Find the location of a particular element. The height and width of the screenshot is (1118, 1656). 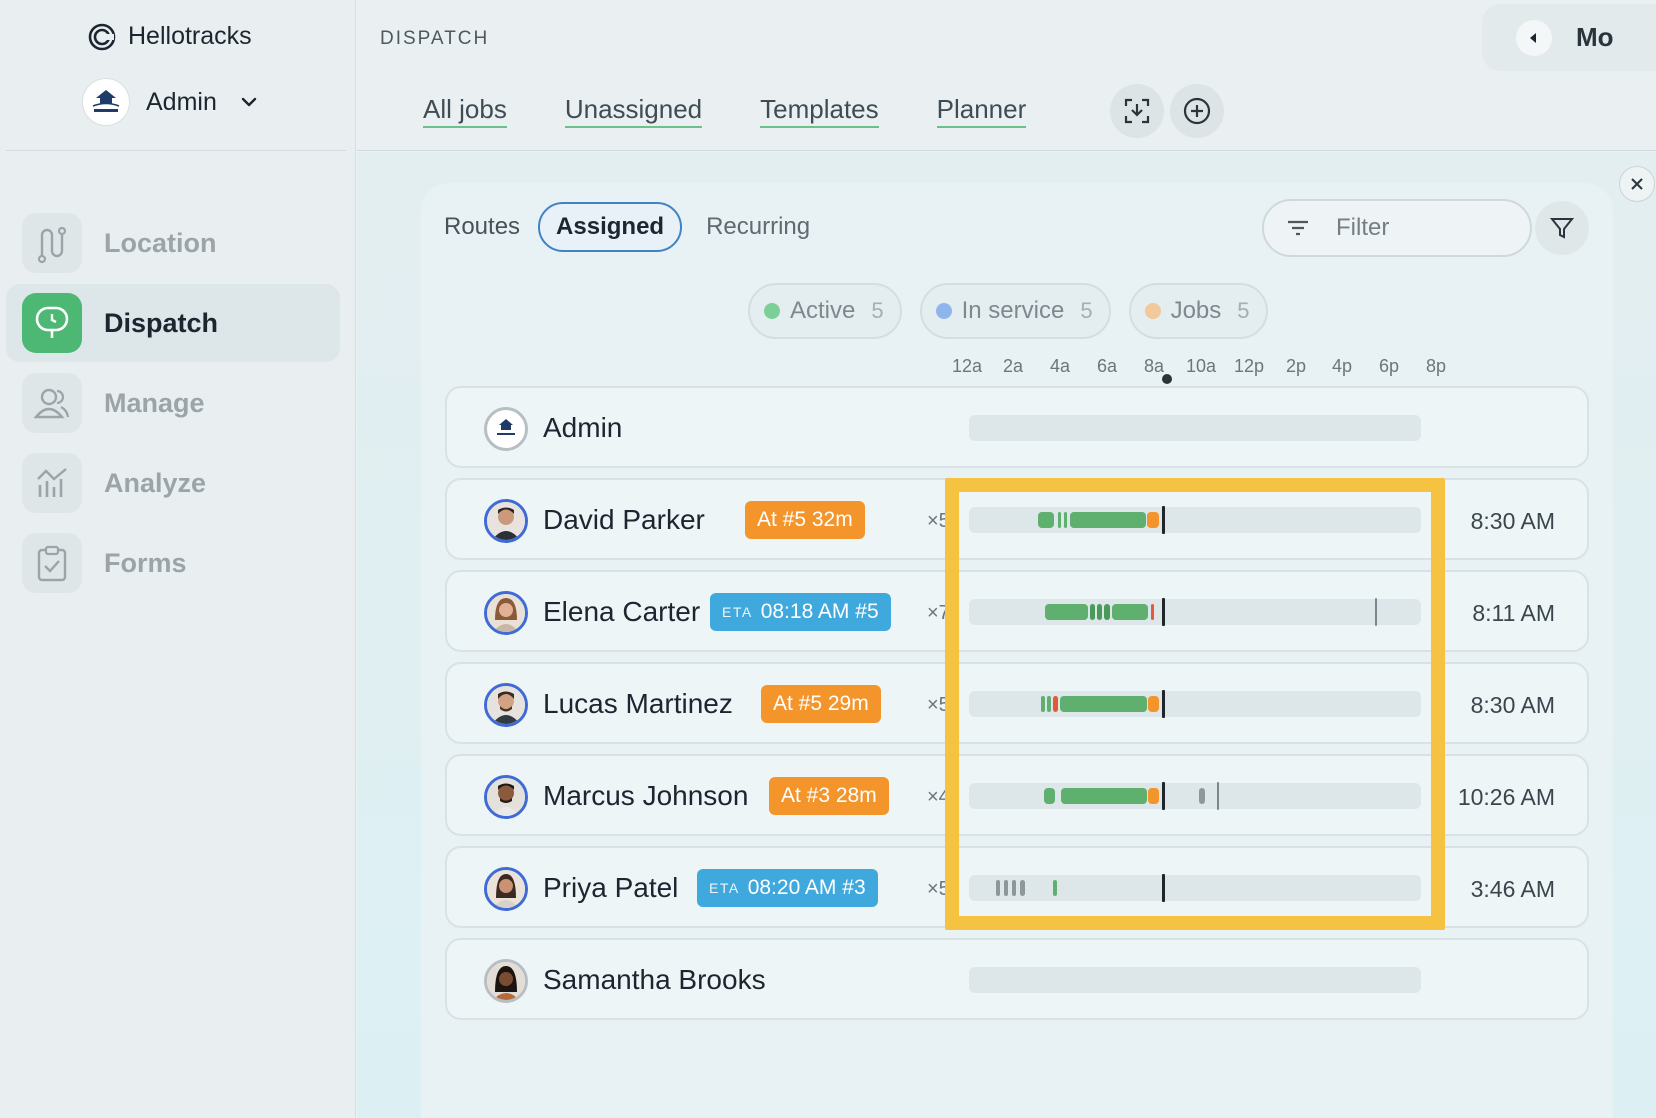

chip-label: Active is located at coordinates (823, 310).